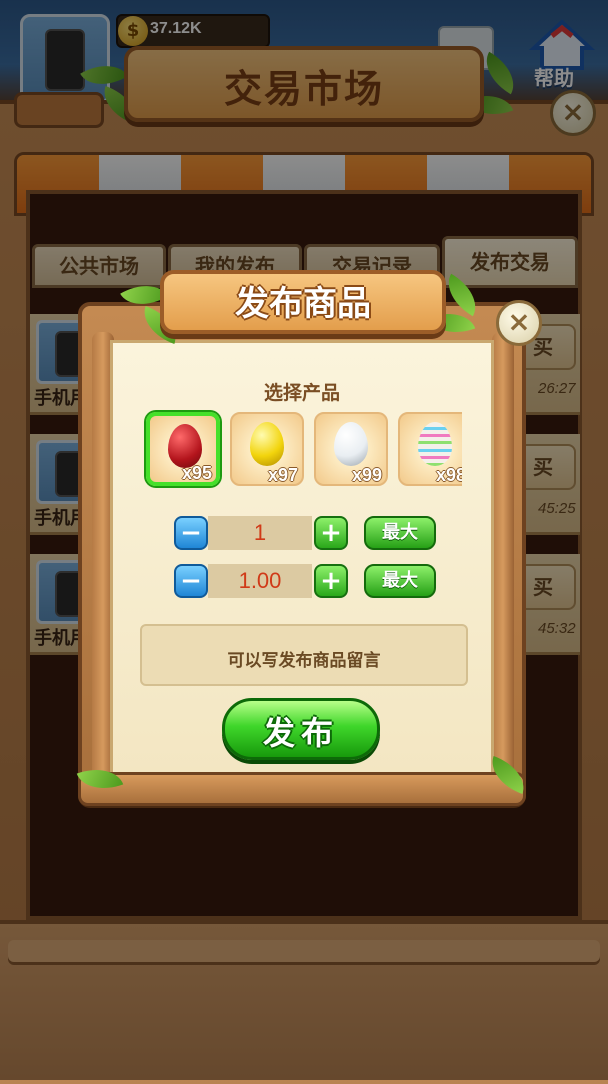 The width and height of the screenshot is (608, 1084). Describe the element at coordinates (267, 444) in the screenshot. I see `gold-egg-icon` at that location.